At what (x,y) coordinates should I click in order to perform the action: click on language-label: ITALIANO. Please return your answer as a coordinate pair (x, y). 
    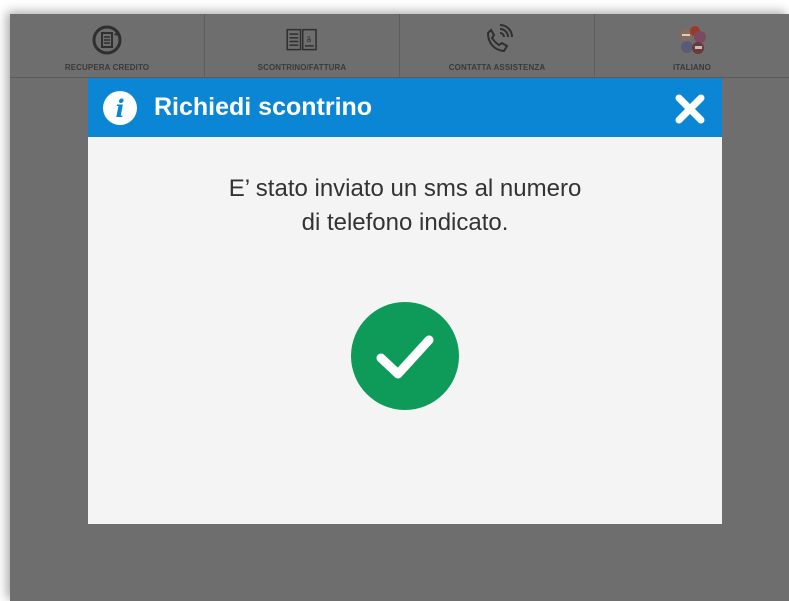
    Looking at the image, I should click on (692, 67).